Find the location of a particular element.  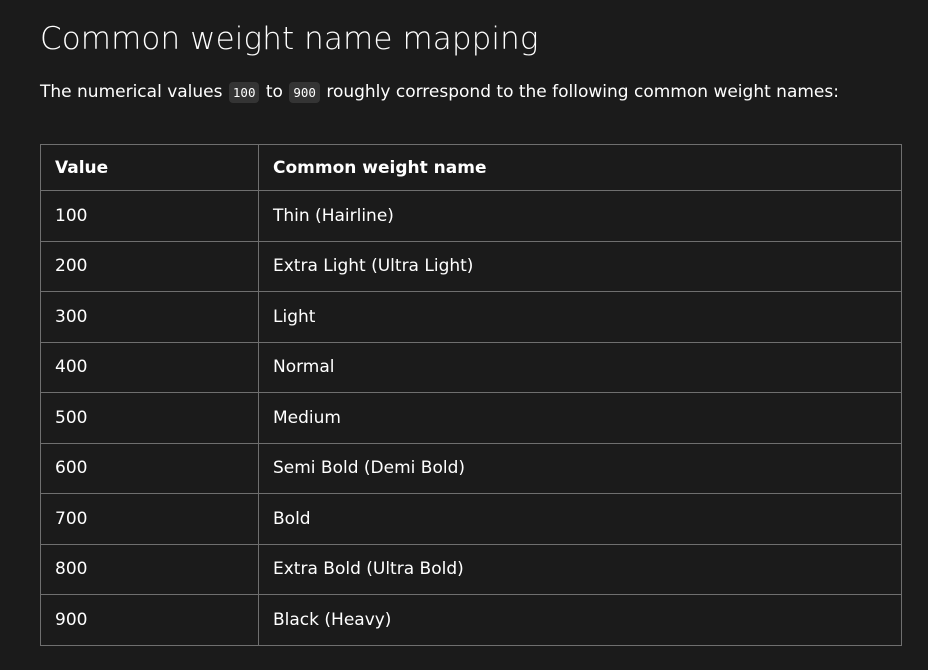

table-row: 600 Semi Bold (Demi Bold) is located at coordinates (471, 468).